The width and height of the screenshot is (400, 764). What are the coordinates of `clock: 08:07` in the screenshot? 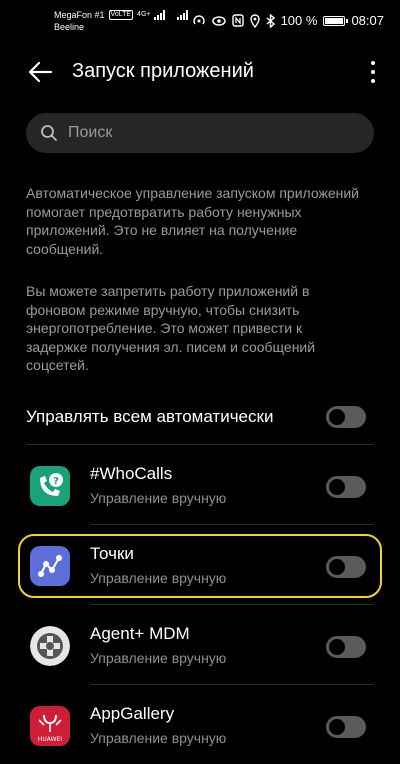 It's located at (367, 20).